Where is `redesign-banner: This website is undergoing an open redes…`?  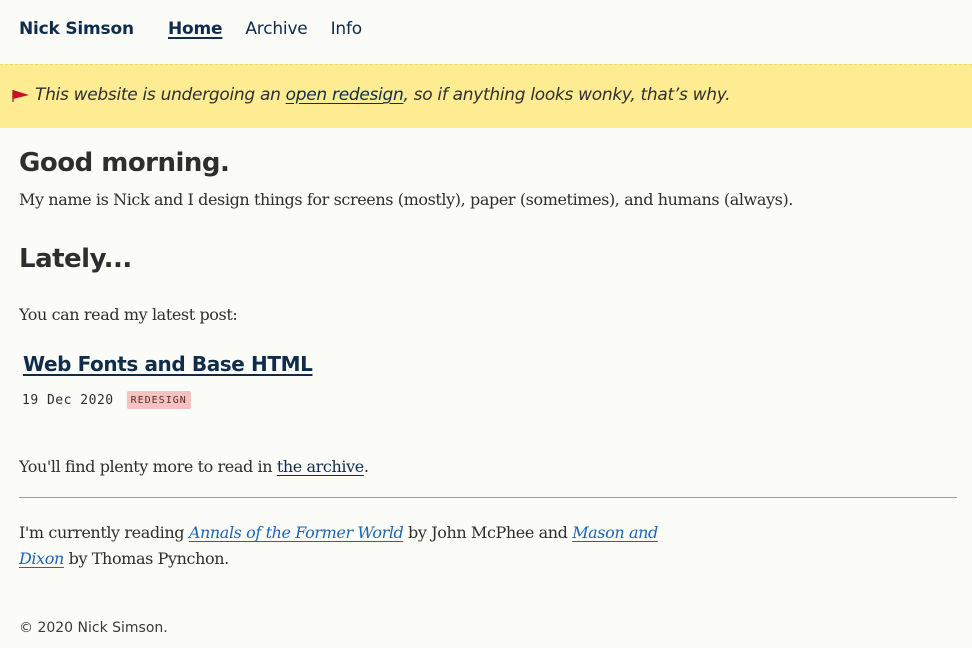
redesign-banner: This website is undergoing an open redes… is located at coordinates (486, 96).